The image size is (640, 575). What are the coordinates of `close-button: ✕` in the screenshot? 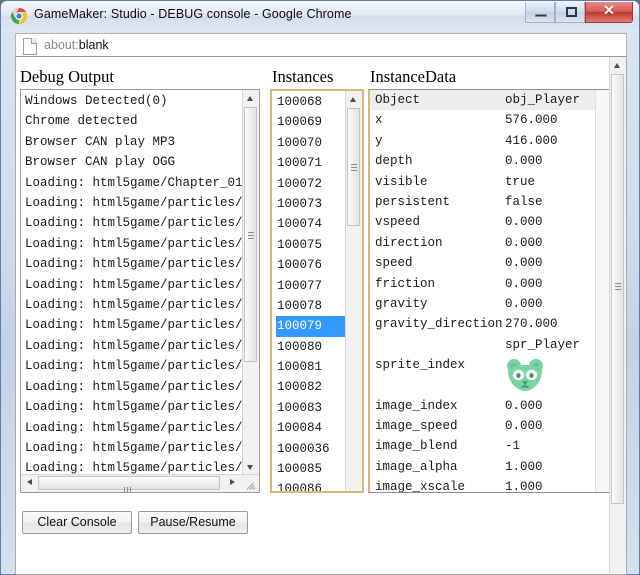 It's located at (609, 12).